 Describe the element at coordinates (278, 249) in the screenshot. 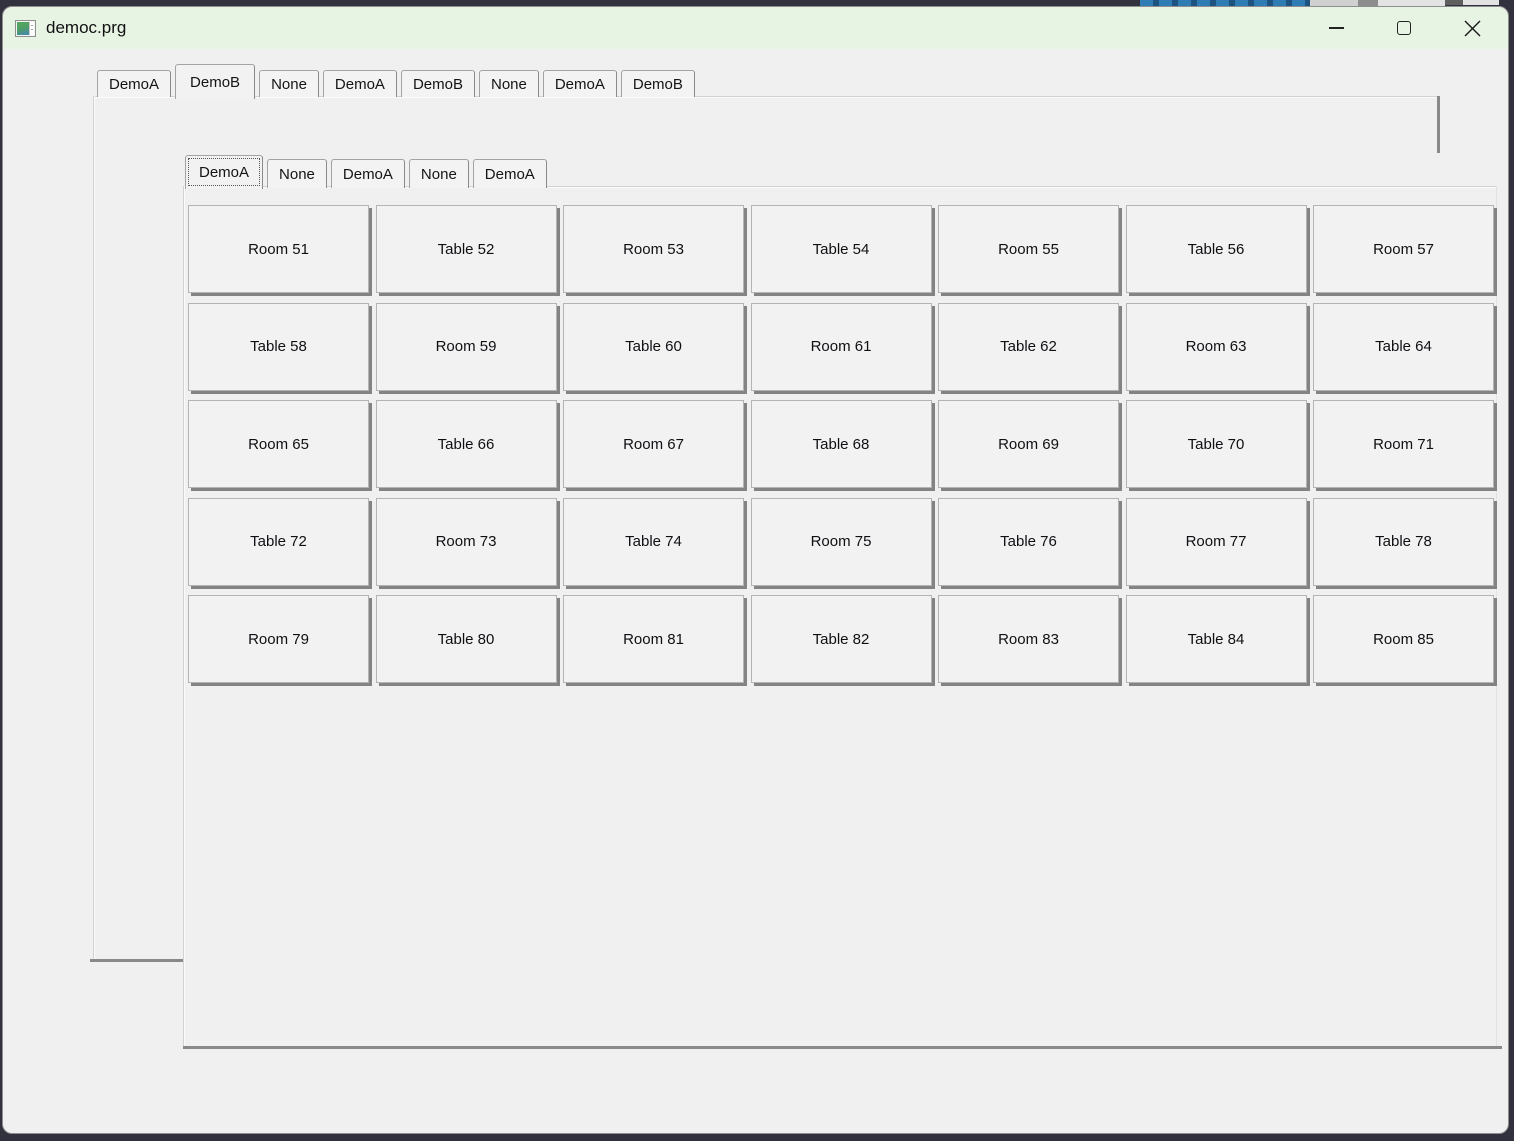

I see `room-51-button: Room 51` at that location.